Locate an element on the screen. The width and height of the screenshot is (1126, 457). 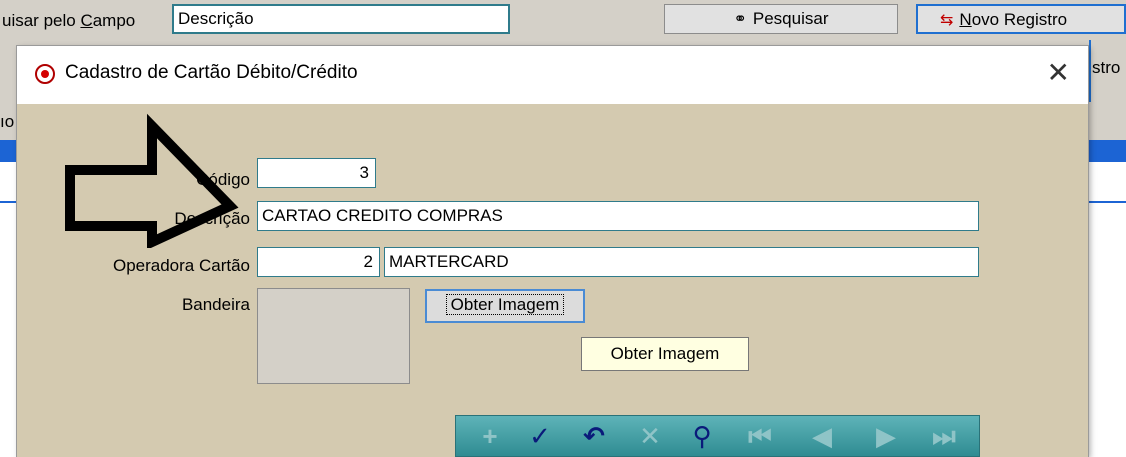
nav-last-button: ⏭ is located at coordinates (944, 436).